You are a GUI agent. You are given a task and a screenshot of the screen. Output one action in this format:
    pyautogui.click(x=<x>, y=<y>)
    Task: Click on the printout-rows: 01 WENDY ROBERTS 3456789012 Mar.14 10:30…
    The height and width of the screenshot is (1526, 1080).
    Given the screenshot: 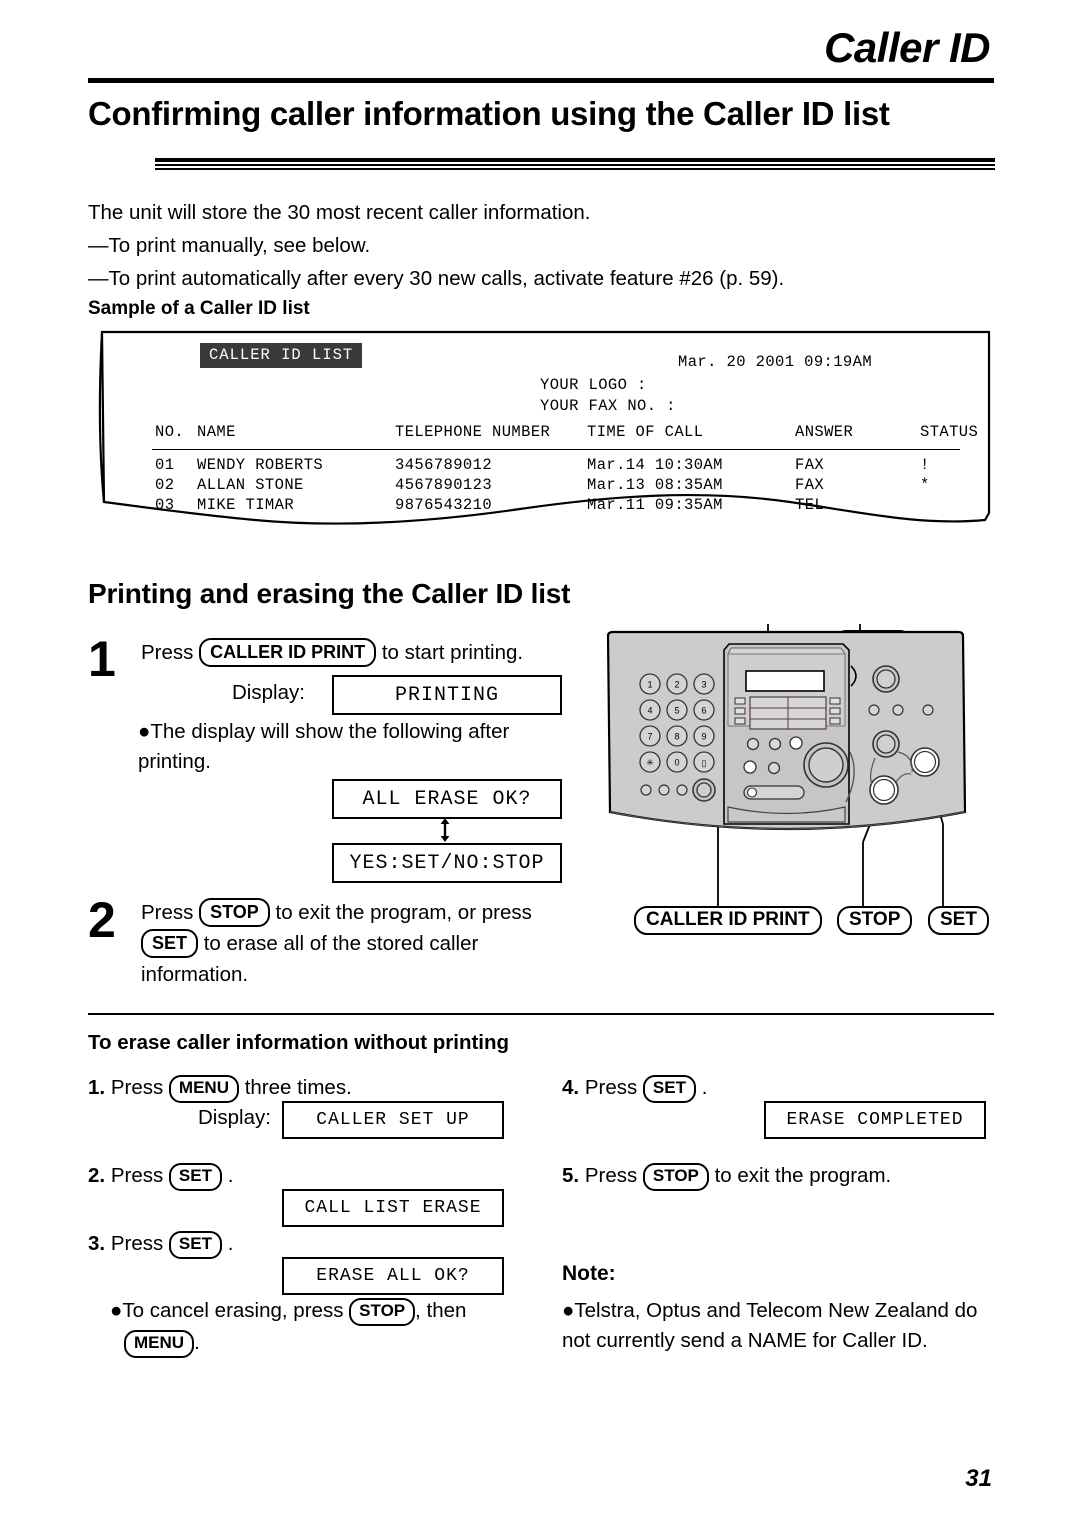 What is the action you would take?
    pyautogui.click(x=565, y=486)
    